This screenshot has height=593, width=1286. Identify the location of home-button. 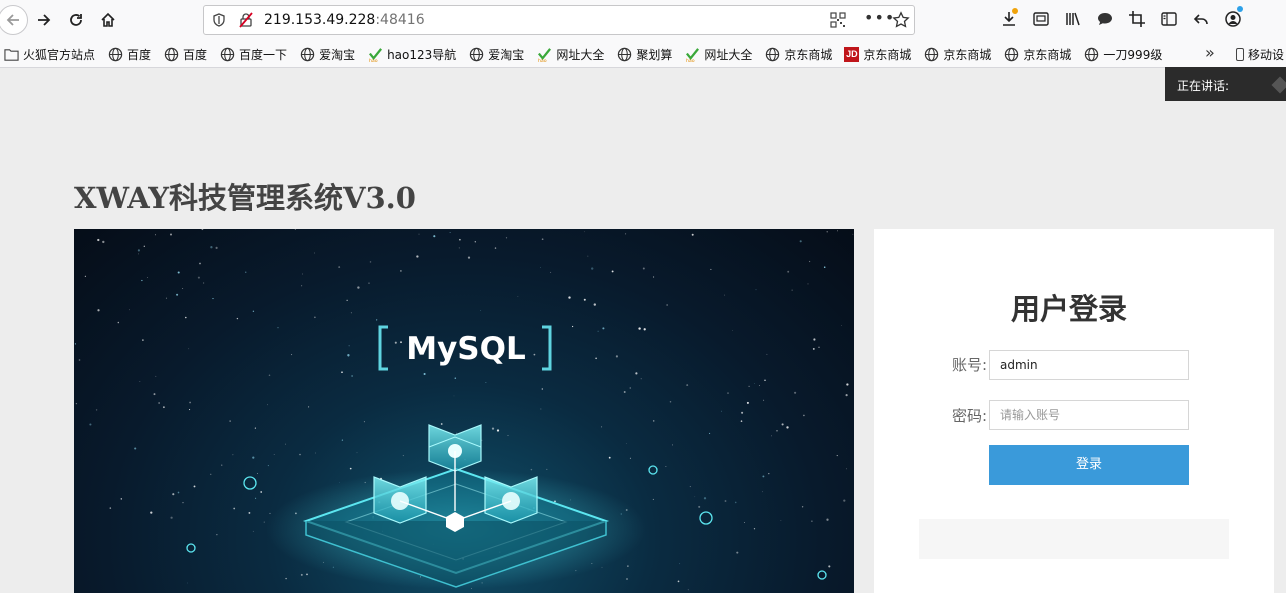
(108, 20).